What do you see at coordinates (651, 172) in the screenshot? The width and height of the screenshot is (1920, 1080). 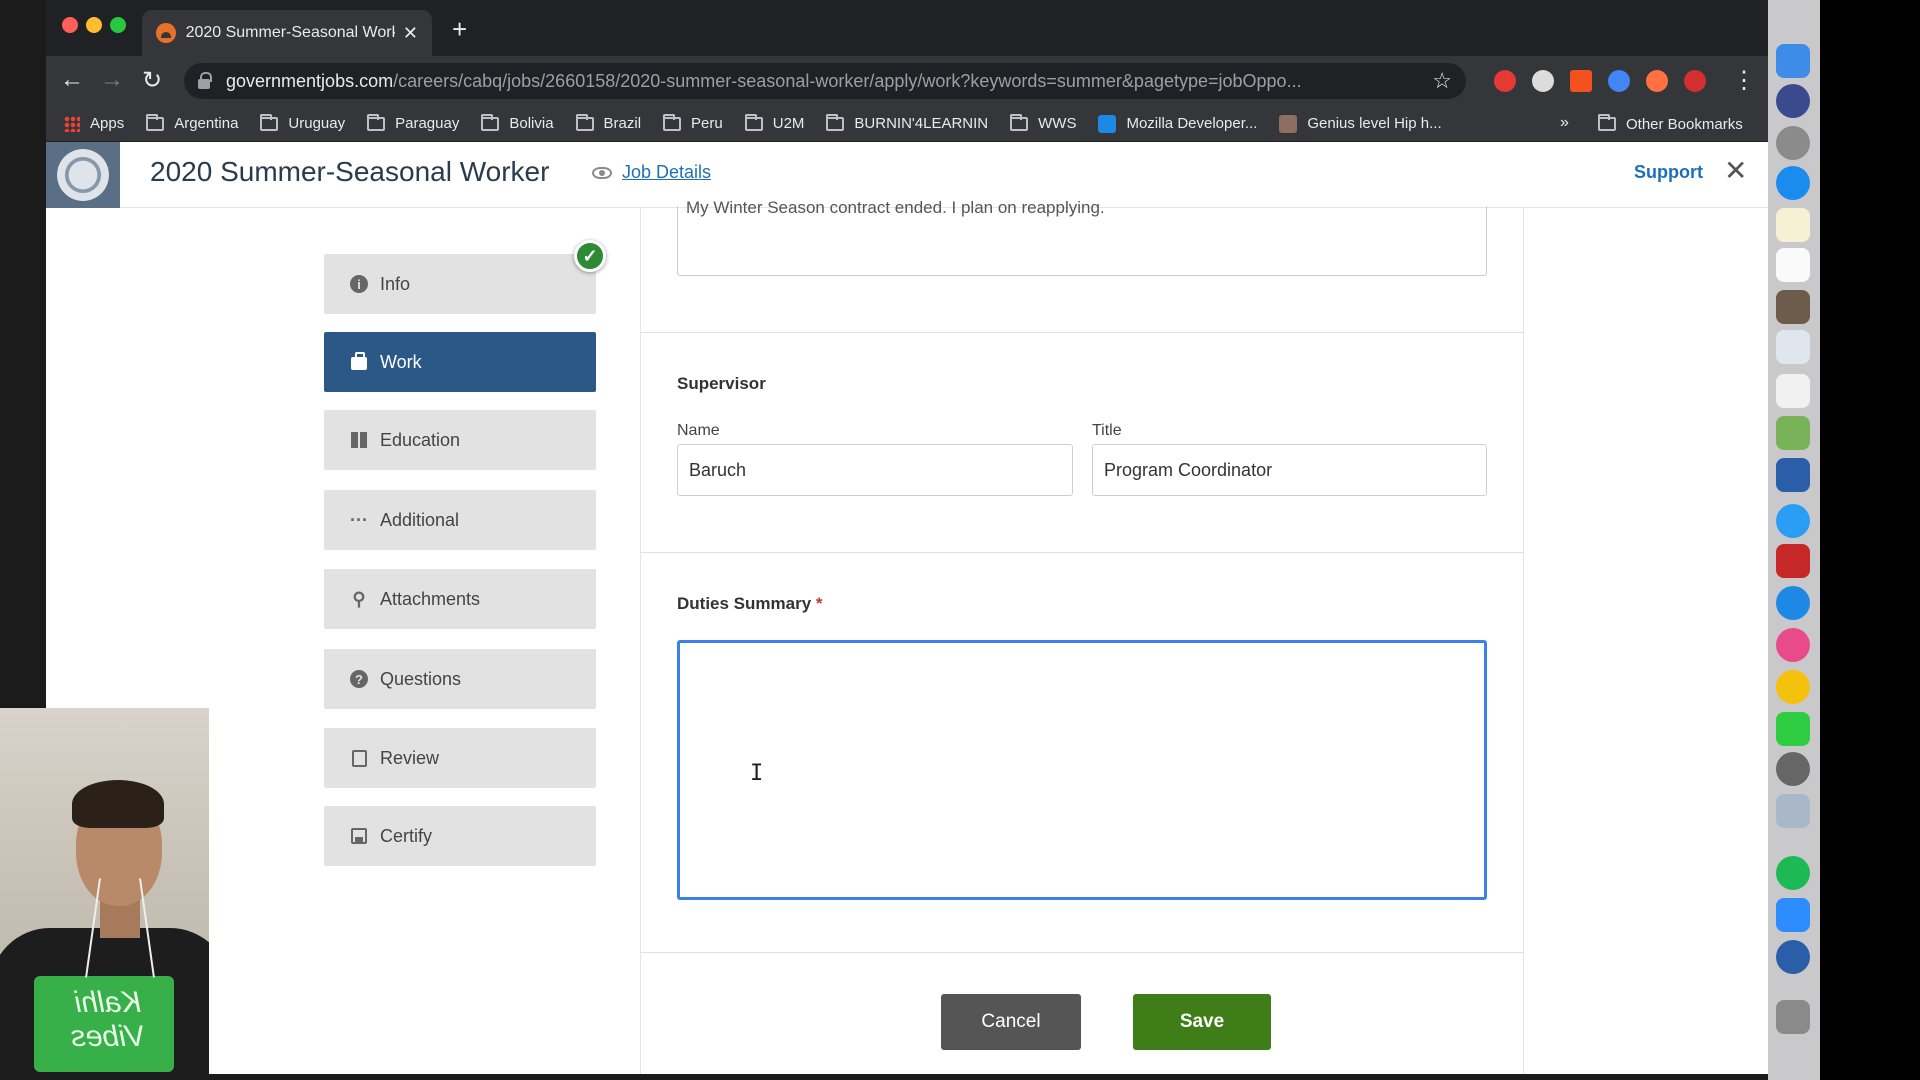 I see `job-details-link: Job Details` at bounding box center [651, 172].